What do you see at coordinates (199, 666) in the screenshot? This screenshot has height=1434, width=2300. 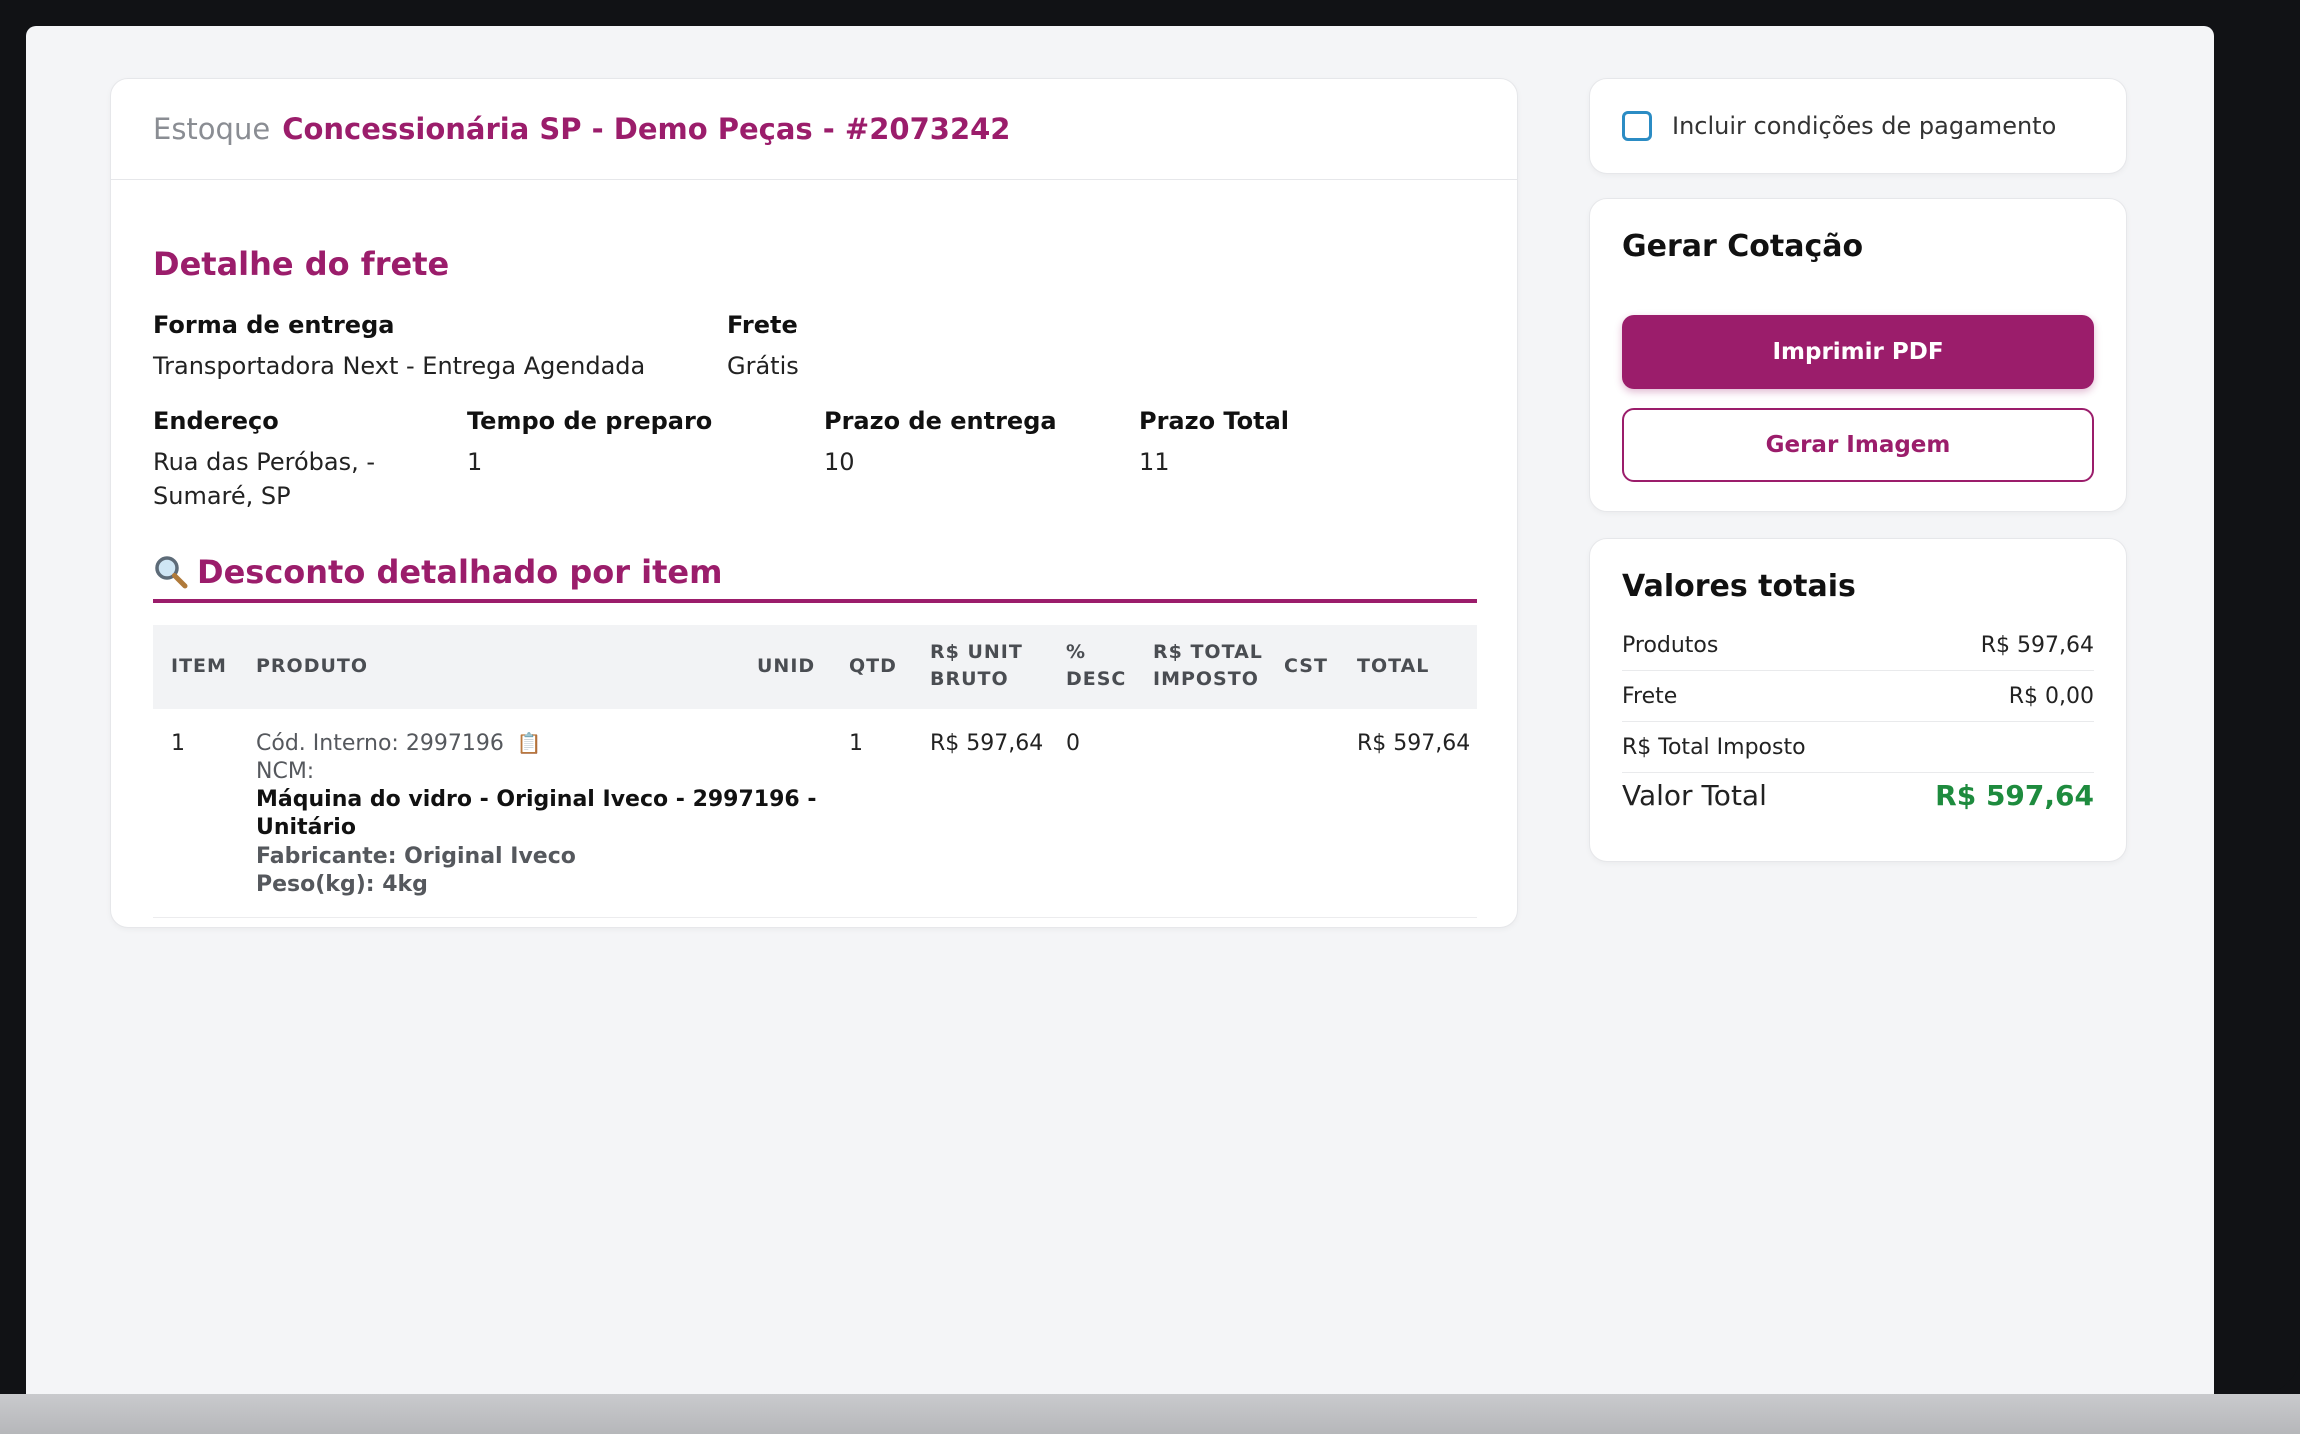 I see `col-item: ITEM` at bounding box center [199, 666].